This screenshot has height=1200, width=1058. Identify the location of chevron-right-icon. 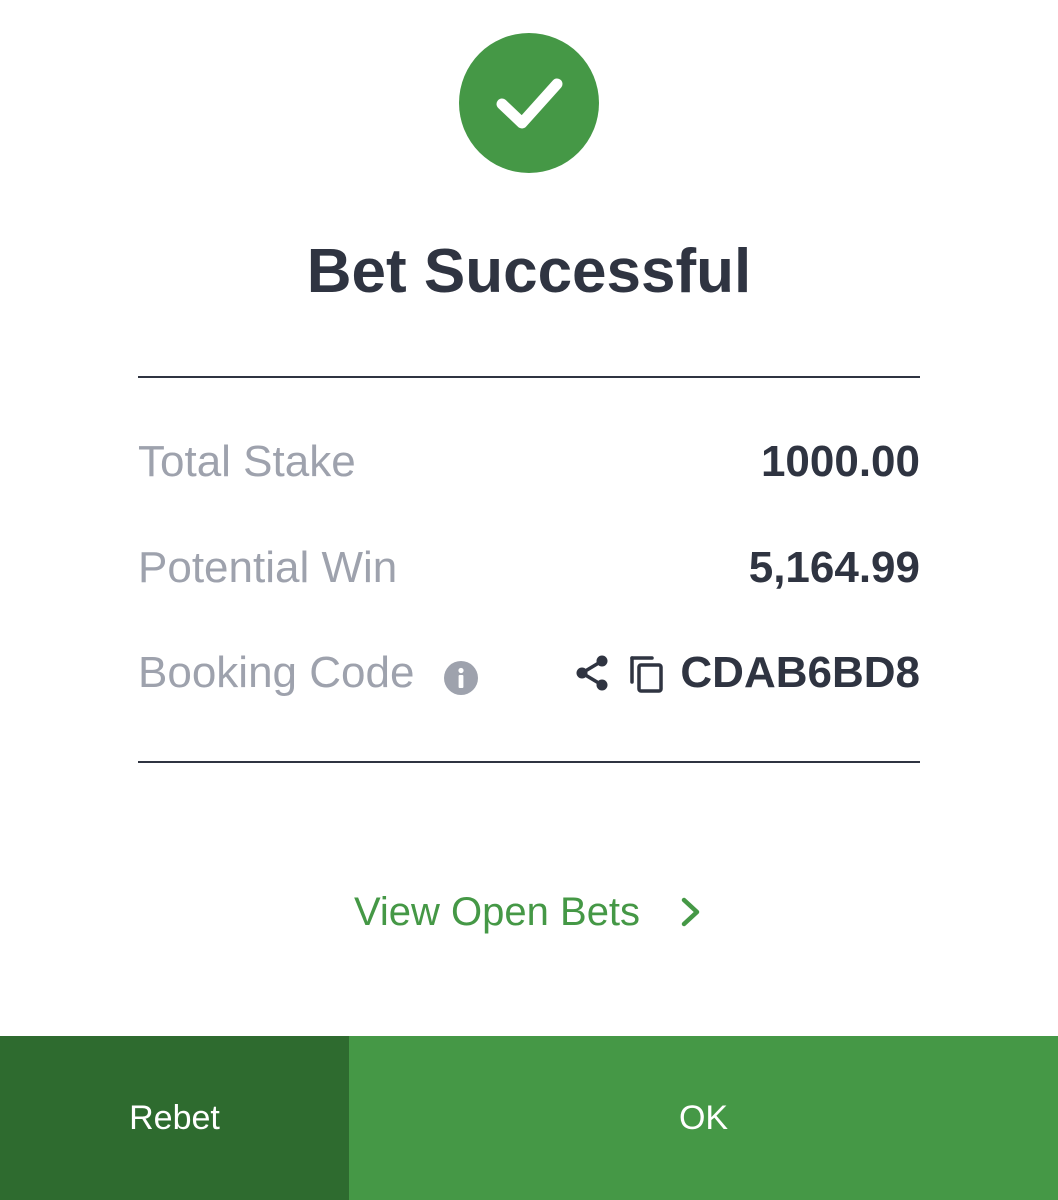
(691, 912).